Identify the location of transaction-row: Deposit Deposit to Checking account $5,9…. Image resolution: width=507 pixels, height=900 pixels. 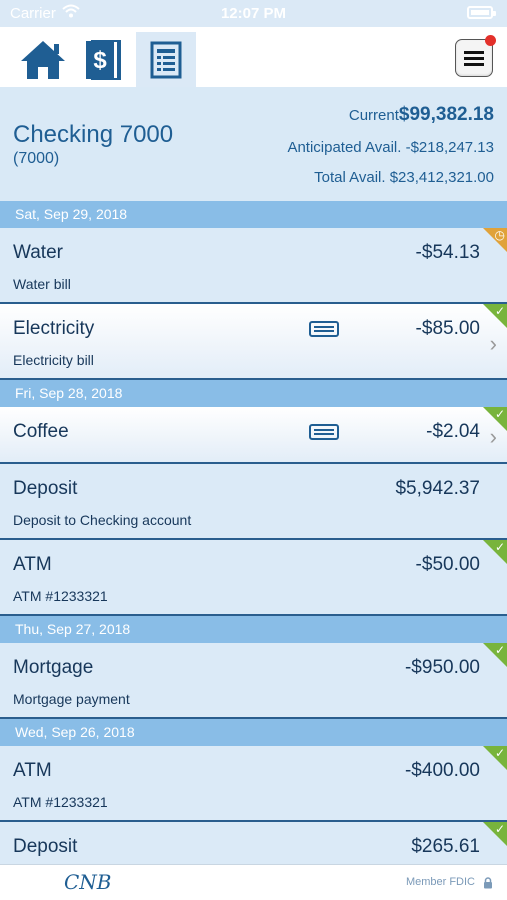
(253, 502).